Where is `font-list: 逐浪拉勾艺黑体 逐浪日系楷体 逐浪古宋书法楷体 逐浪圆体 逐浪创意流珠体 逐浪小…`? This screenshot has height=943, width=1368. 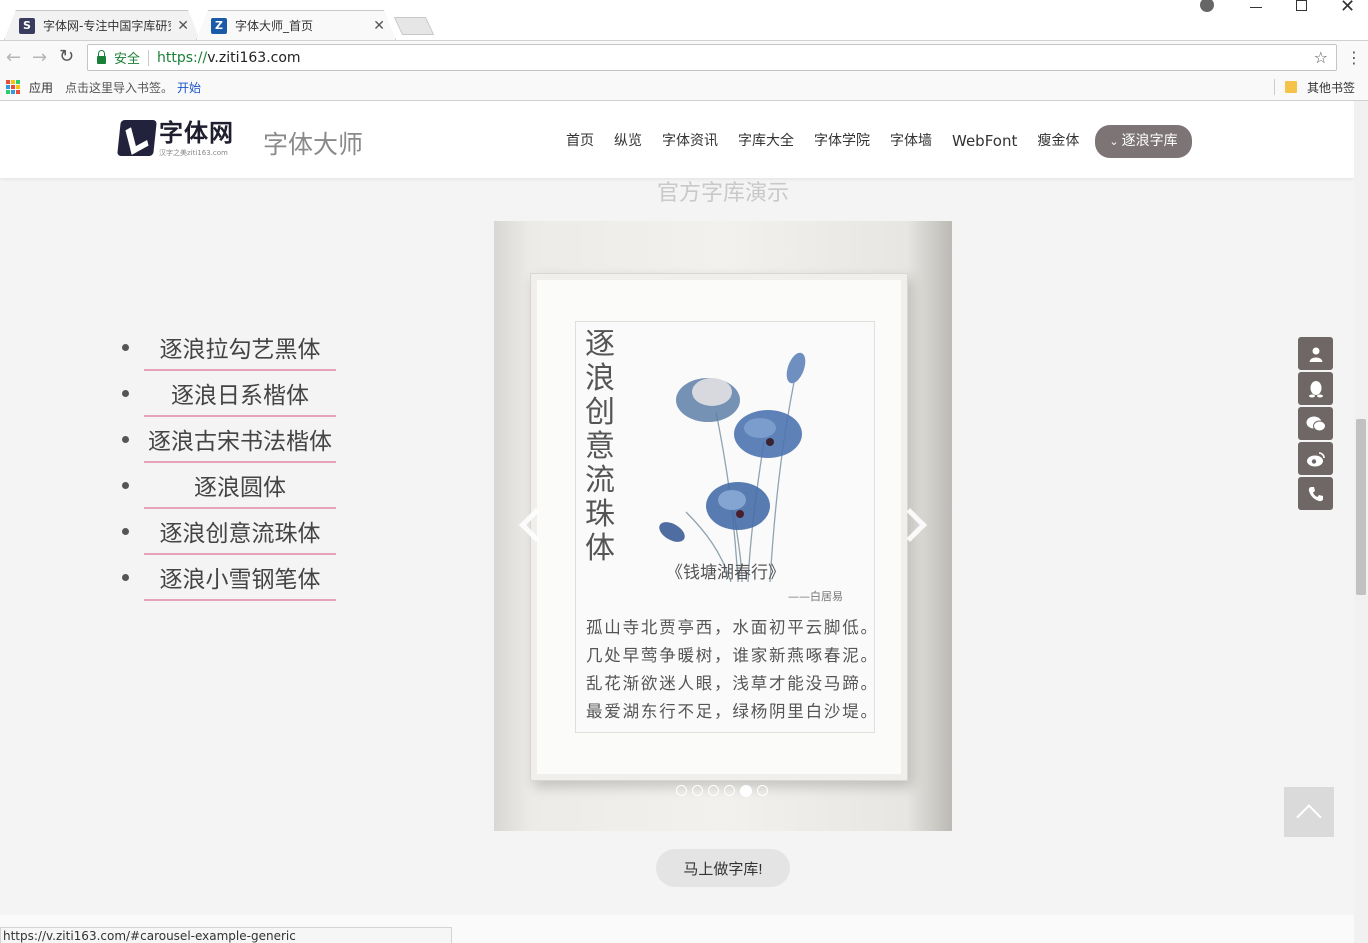 font-list: 逐浪拉勾艺黑体 逐浪日系楷体 逐浪古宋书法楷体 逐浪圆体 逐浪创意流珠体 逐浪小… is located at coordinates (229, 463).